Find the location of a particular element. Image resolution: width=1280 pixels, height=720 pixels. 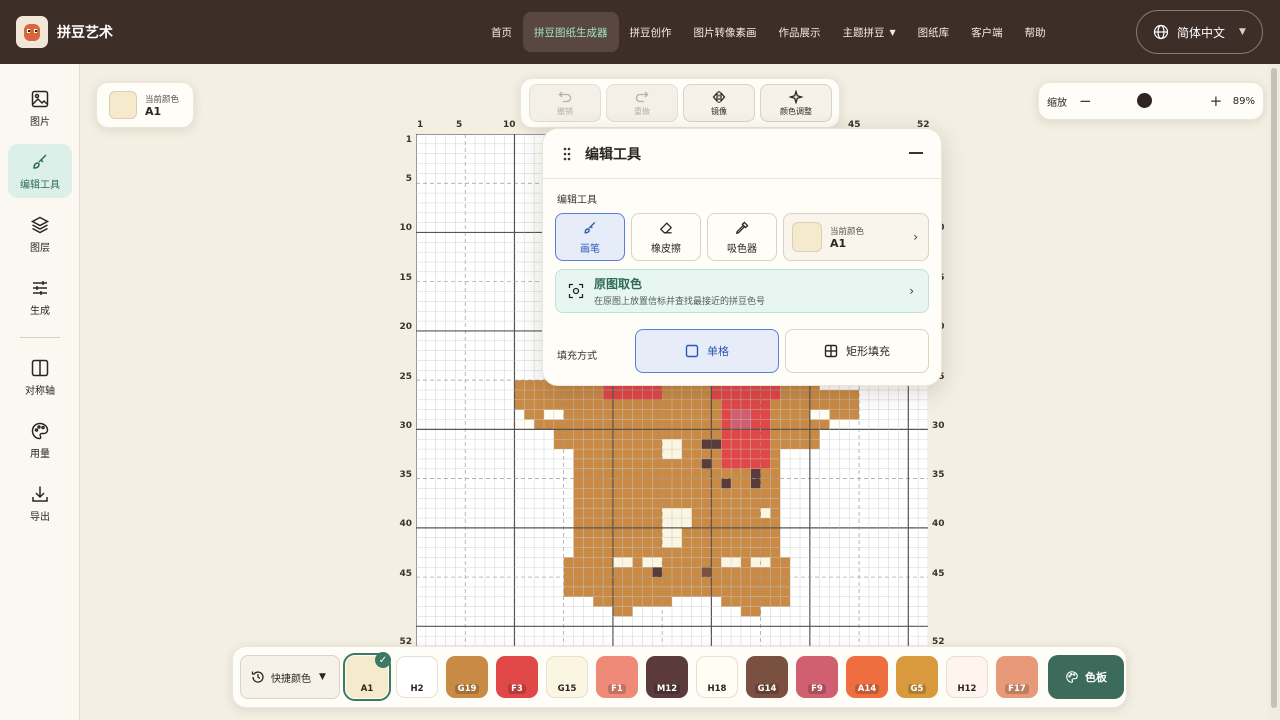

sidebar-item-layers: 图层 is located at coordinates (40, 234).